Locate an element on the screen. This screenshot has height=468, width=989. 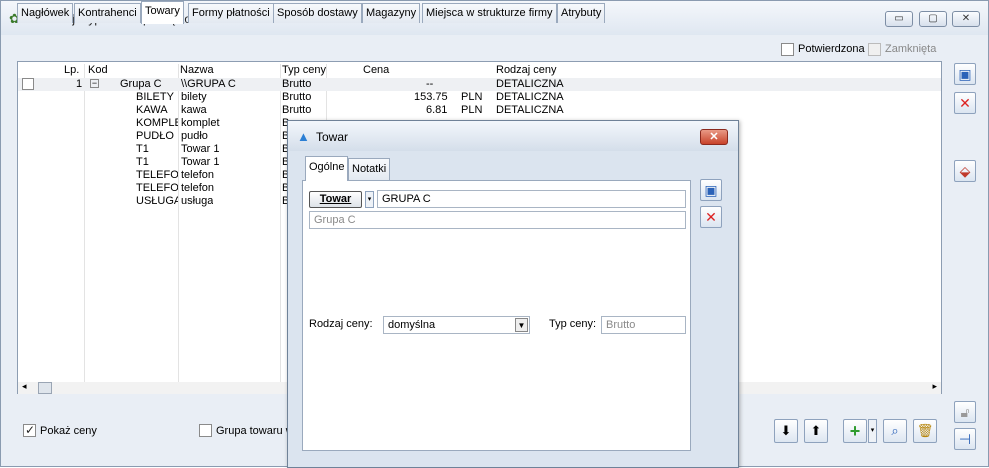
export-icon: ⬙ is located at coordinates (965, 171).